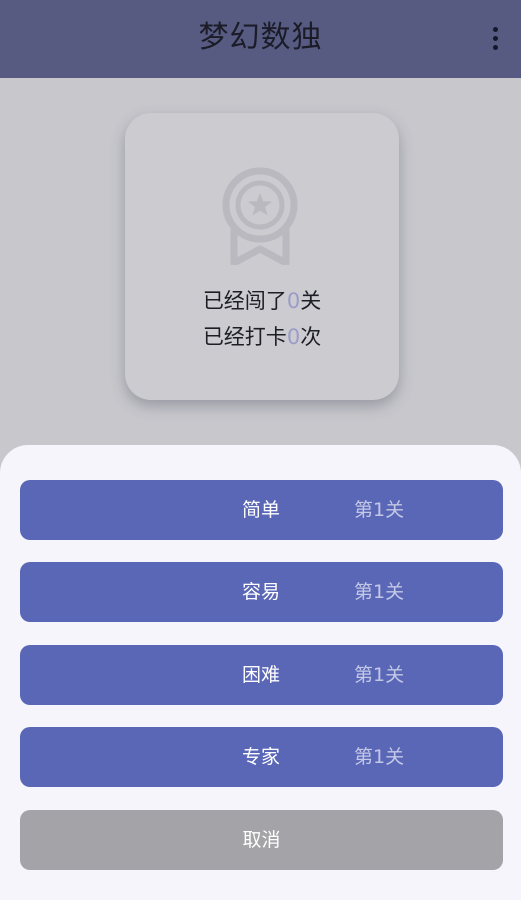  I want to click on difficulty-label: 专家, so click(261, 757).